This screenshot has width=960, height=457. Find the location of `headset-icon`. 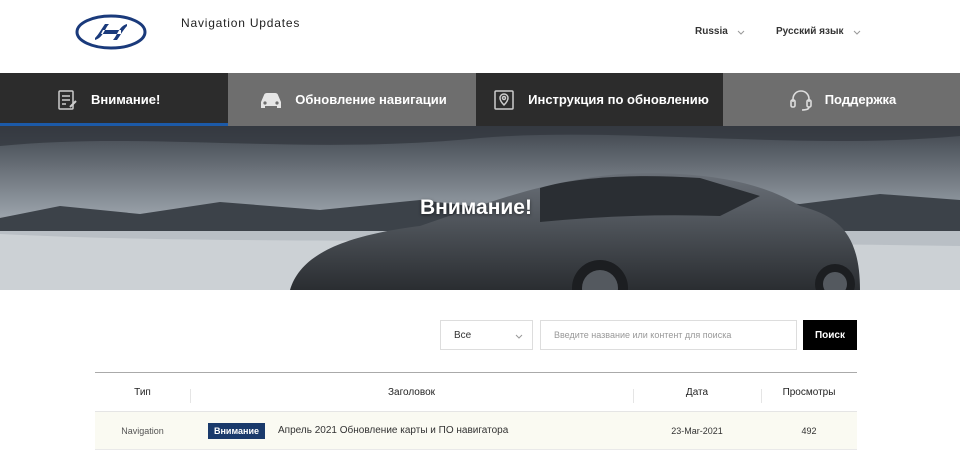

headset-icon is located at coordinates (801, 100).